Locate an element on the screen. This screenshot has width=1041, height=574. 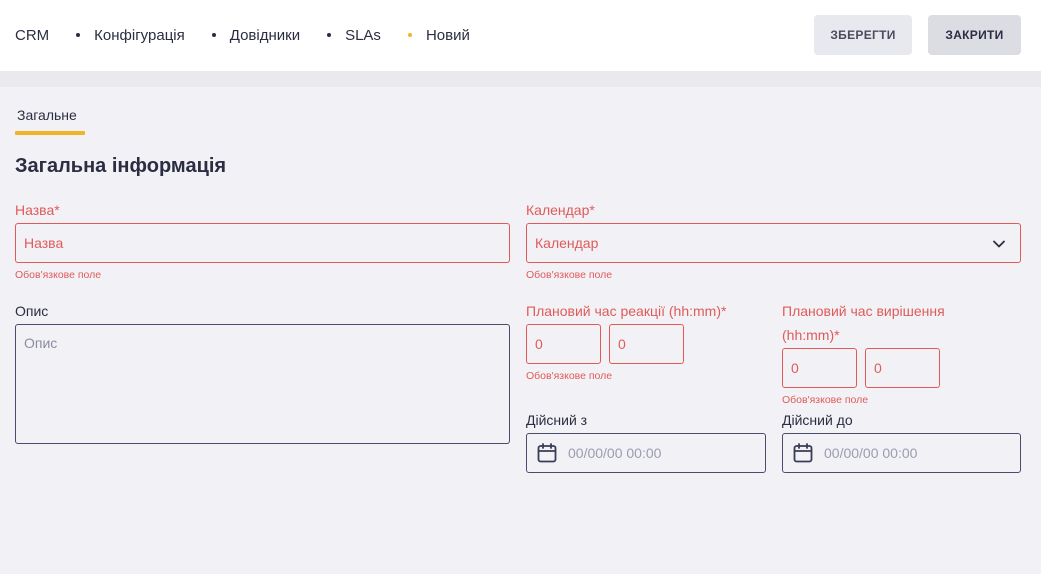
chevron-down-icon is located at coordinates (999, 244).